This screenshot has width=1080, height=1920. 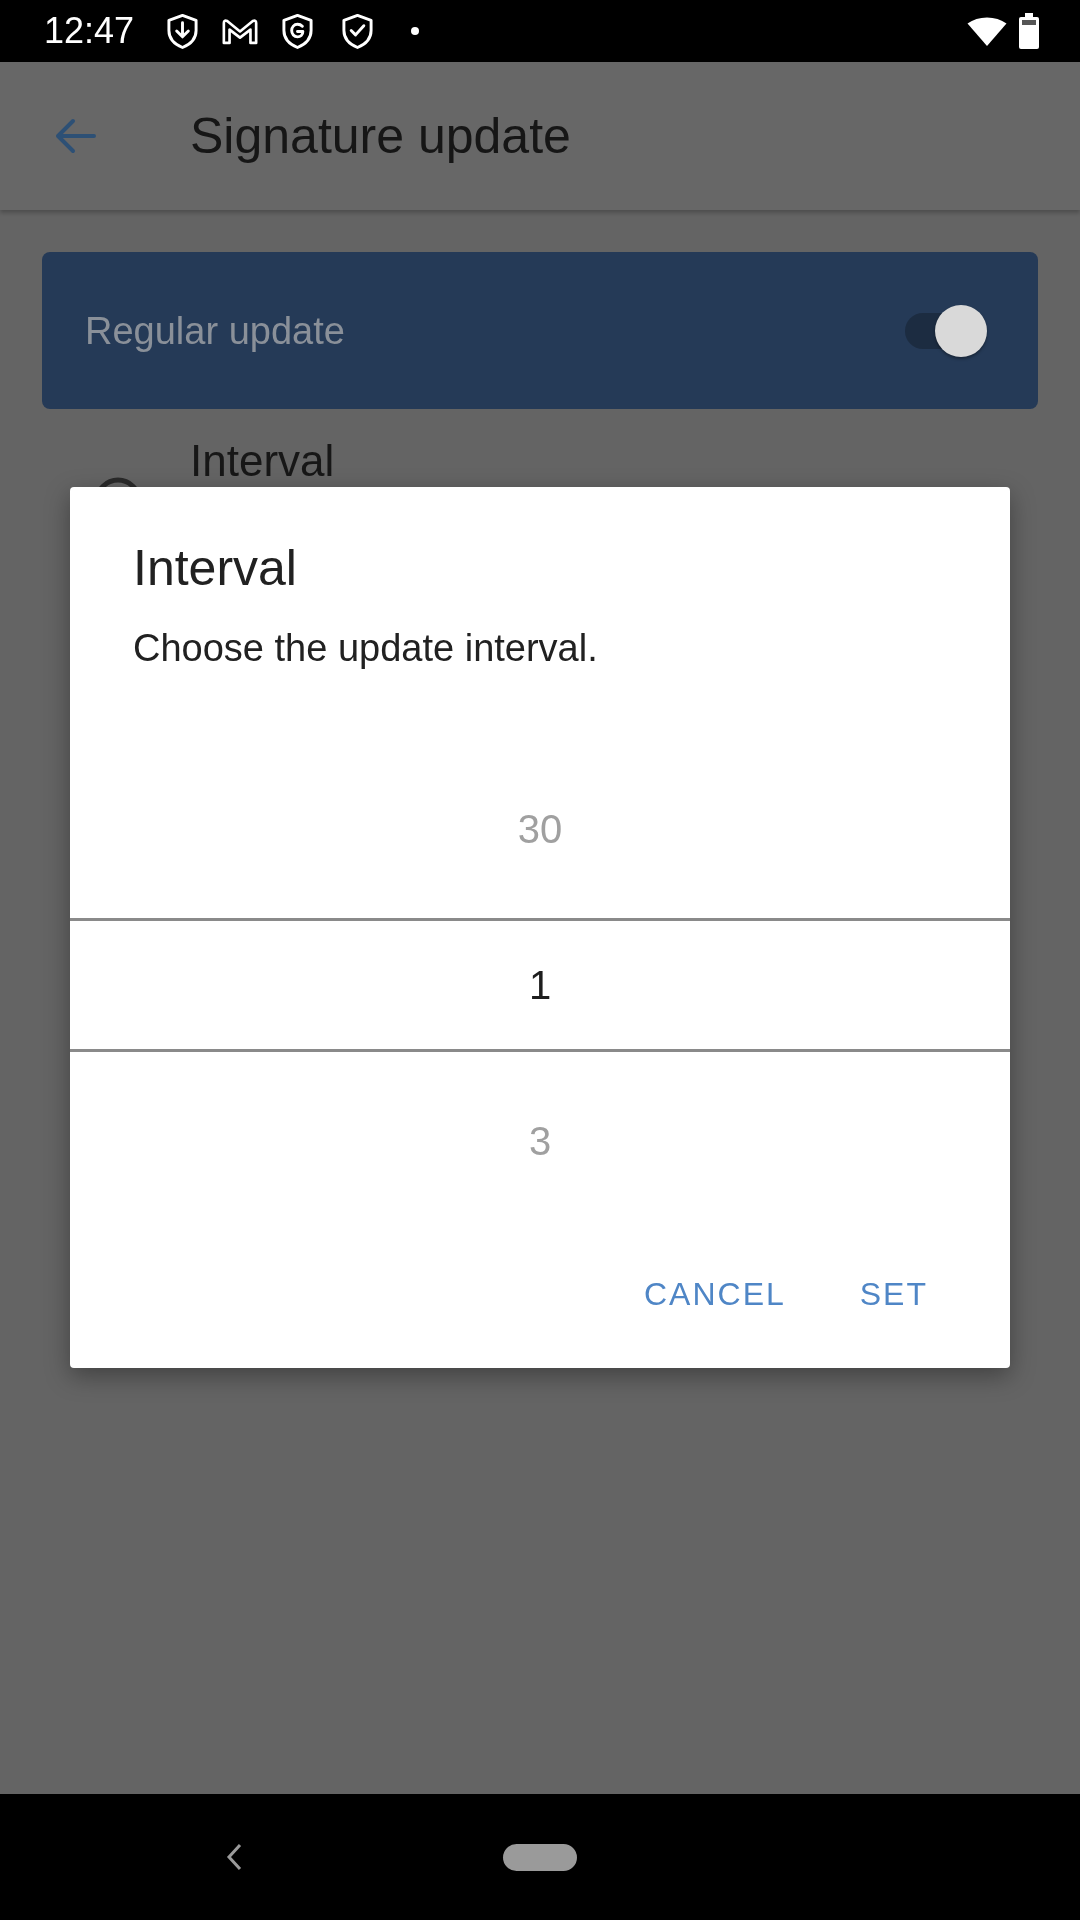 I want to click on shield-logo-icon, so click(x=298, y=31).